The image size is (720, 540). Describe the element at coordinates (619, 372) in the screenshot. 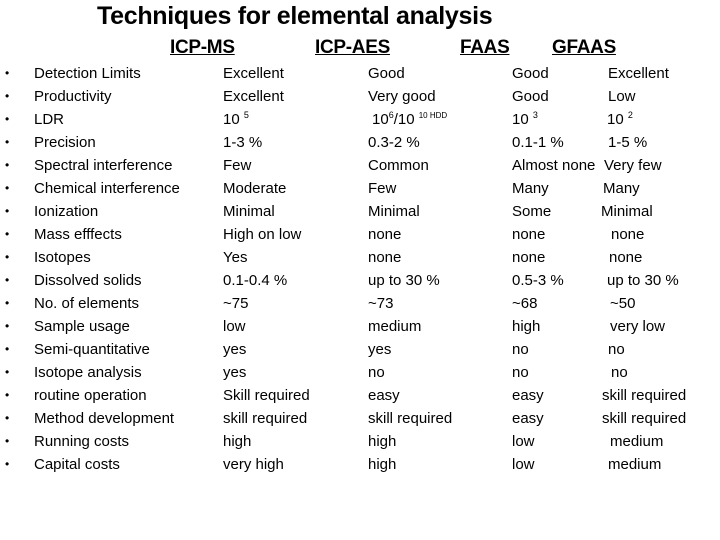

I see `cell-gfaas: no` at that location.